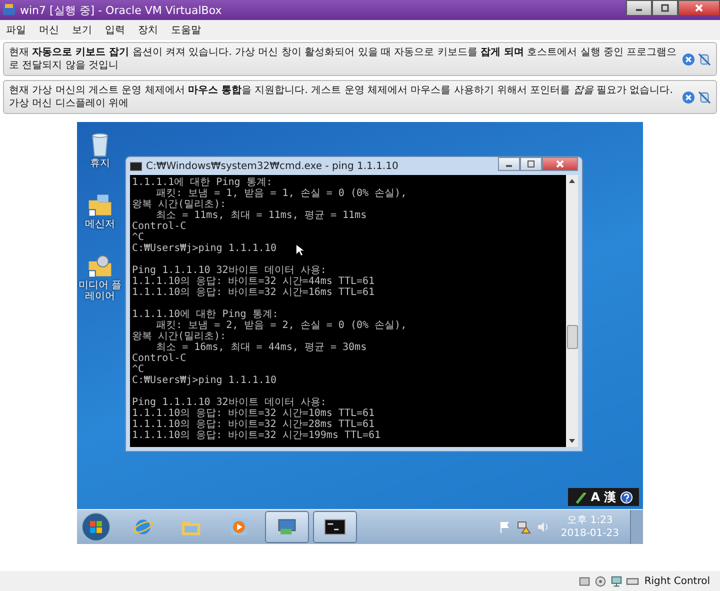 This screenshot has width=720, height=591. What do you see at coordinates (626, 497) in the screenshot?
I see `help-icon` at bounding box center [626, 497].